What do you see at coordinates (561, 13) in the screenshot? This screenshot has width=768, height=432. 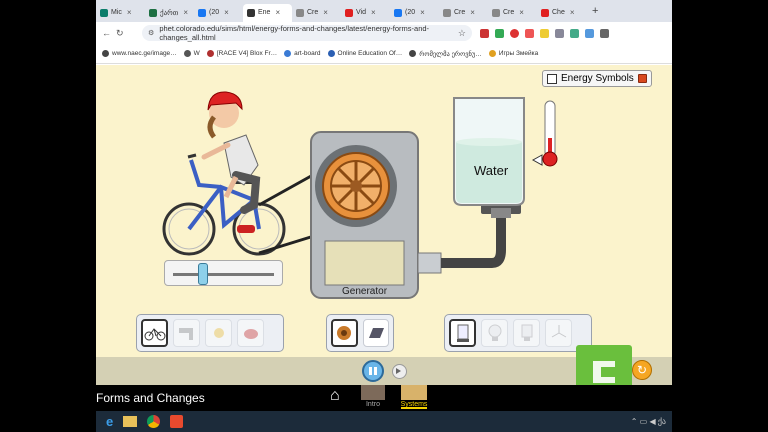 I see `browser-tab: Che ×` at bounding box center [561, 13].